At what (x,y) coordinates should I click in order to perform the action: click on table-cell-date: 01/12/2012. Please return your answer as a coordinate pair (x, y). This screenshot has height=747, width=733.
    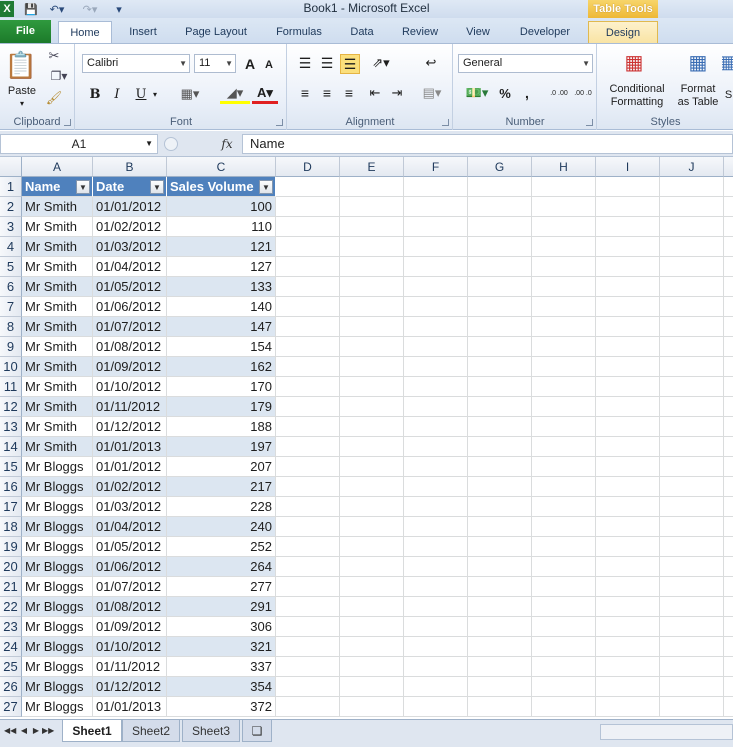
    Looking at the image, I should click on (130, 427).